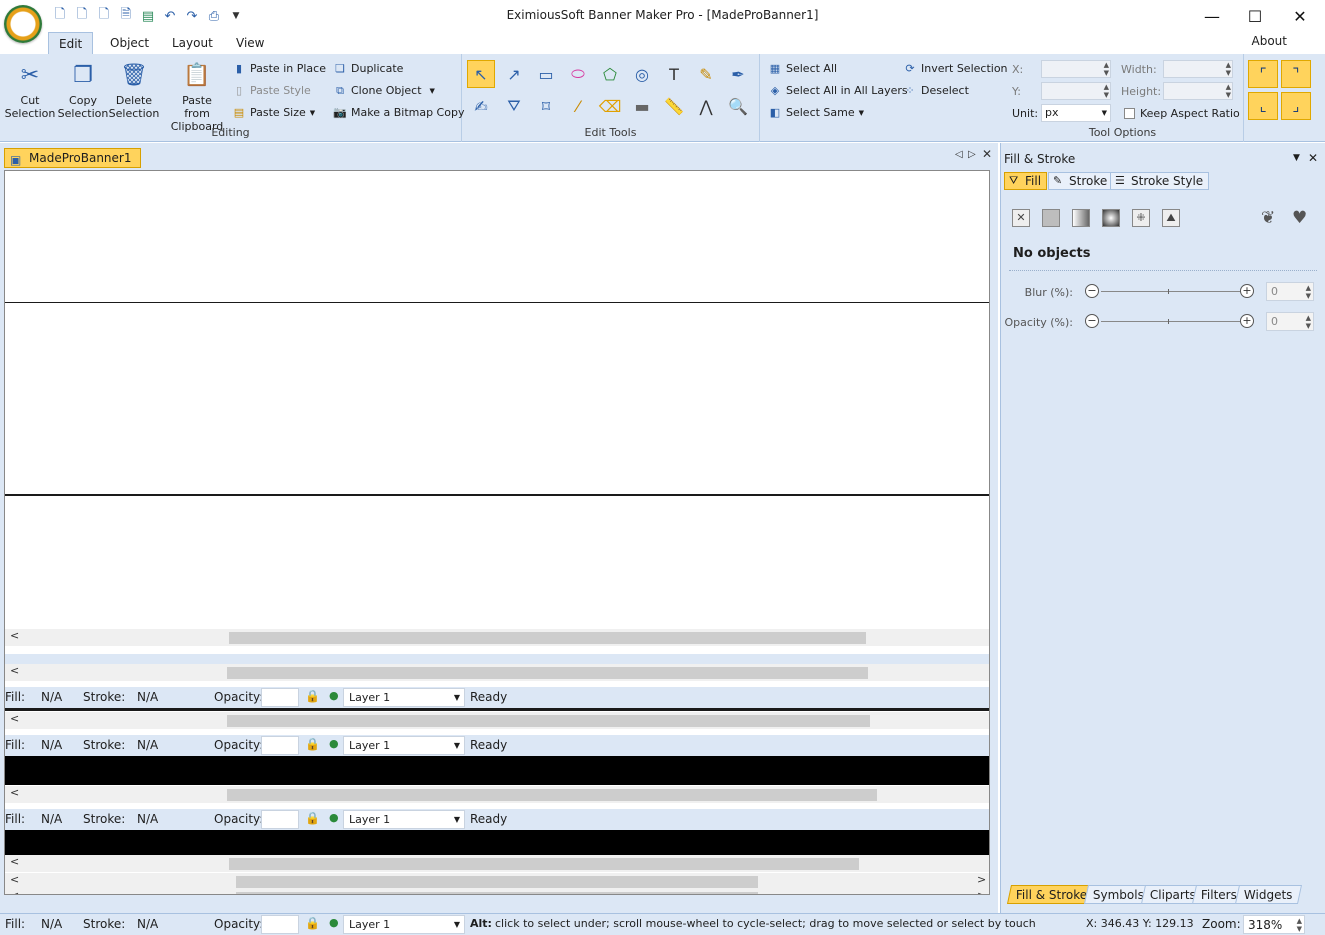 The height and width of the screenshot is (935, 1325). I want to click on y-input: ▲ ▼, so click(1076, 91).